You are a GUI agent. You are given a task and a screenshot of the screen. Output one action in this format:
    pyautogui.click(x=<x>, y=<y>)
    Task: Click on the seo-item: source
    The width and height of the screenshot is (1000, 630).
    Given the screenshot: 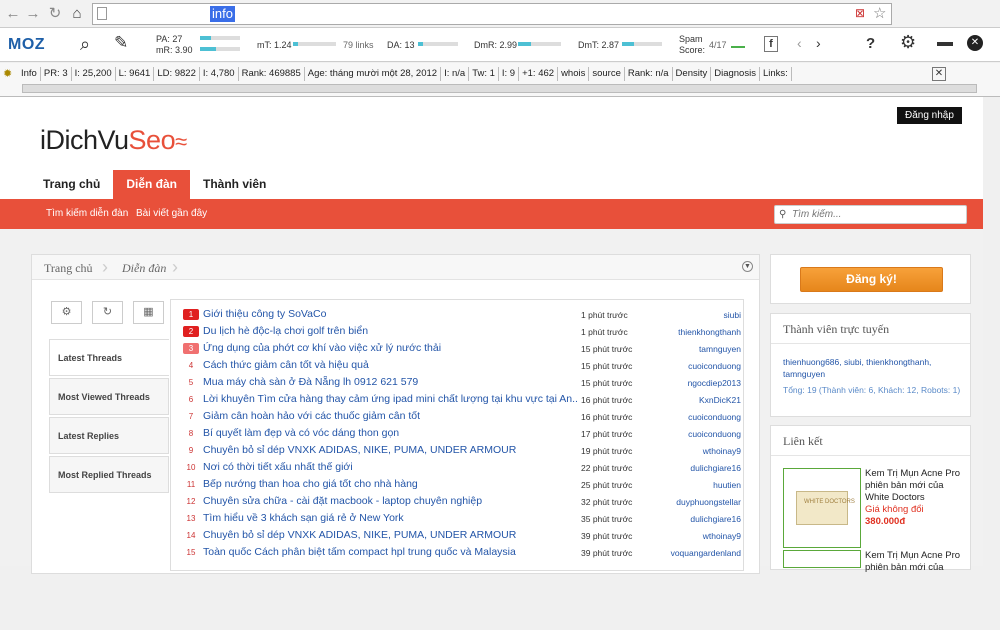 What is the action you would take?
    pyautogui.click(x=607, y=74)
    